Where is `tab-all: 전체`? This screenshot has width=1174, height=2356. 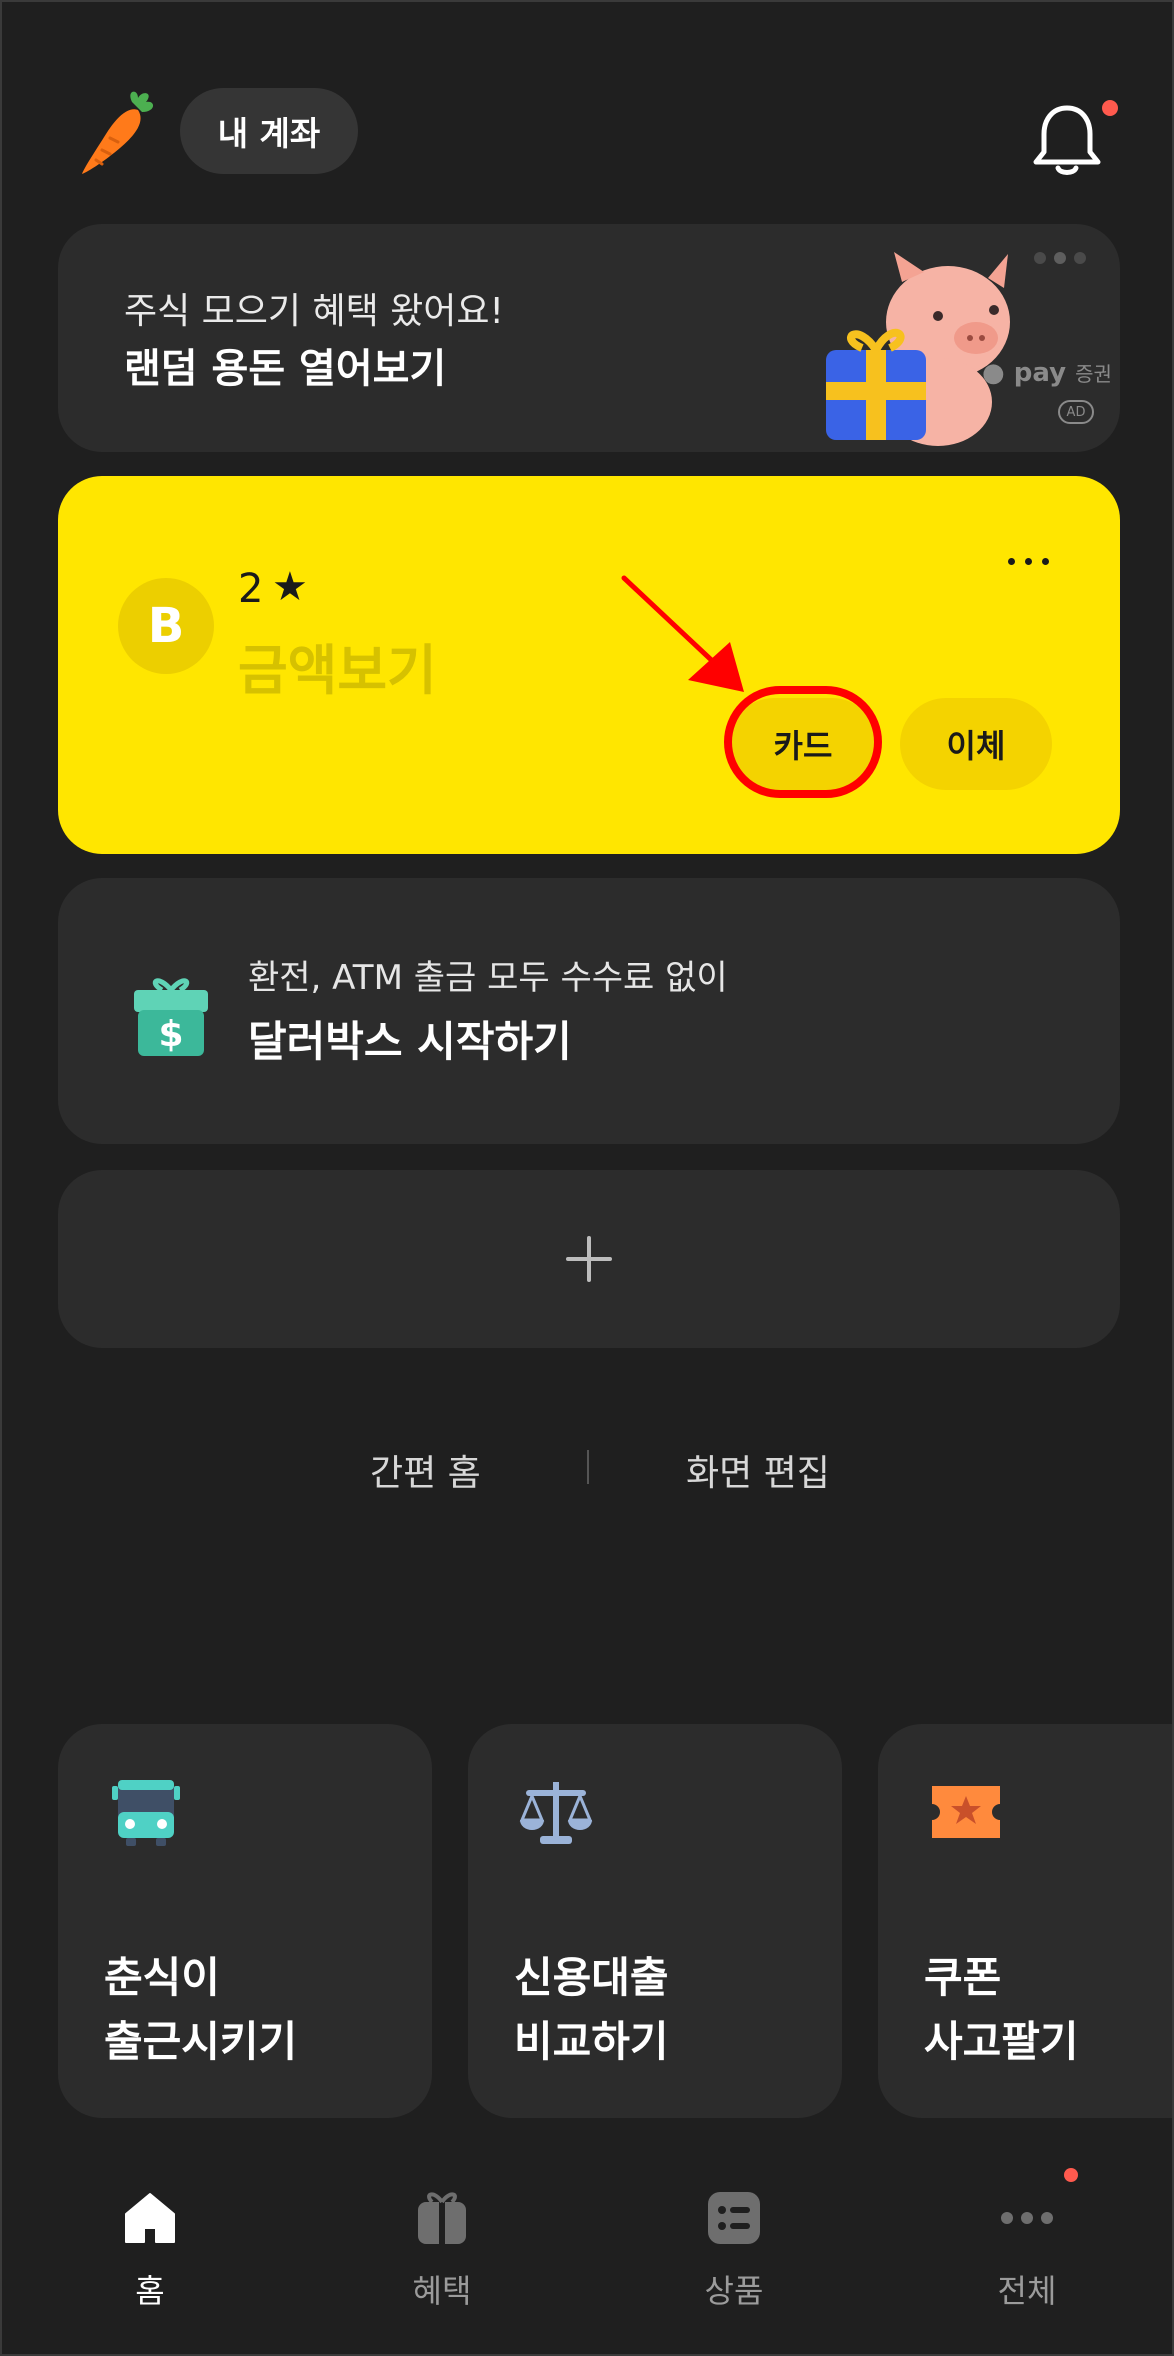
tab-all: 전체 is located at coordinates (1027, 2253).